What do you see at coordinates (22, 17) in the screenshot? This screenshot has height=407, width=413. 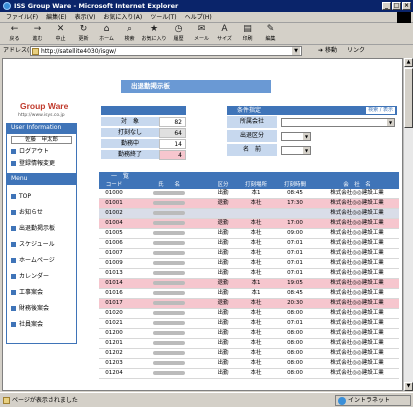 I see `menu-file: ファイル(F)` at bounding box center [22, 17].